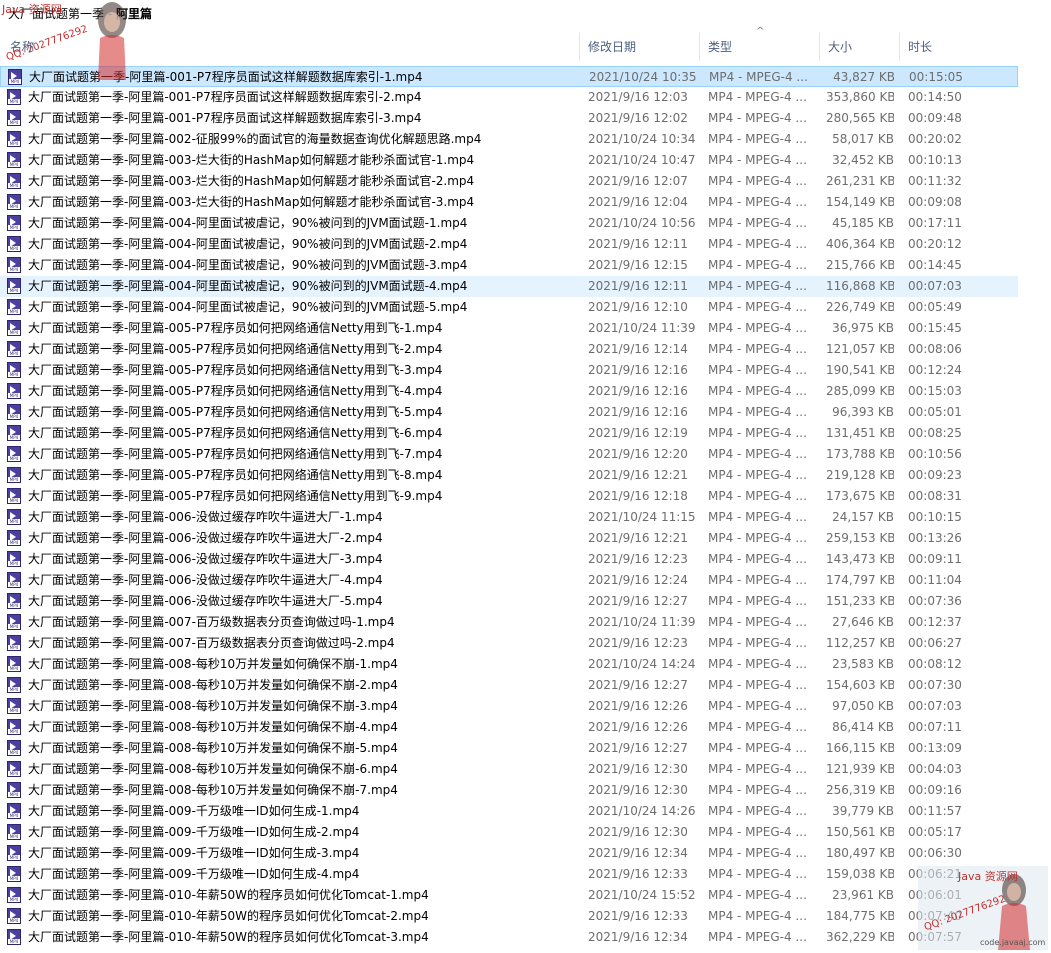  What do you see at coordinates (861, 47) in the screenshot?
I see `column-header-size: 大小` at bounding box center [861, 47].